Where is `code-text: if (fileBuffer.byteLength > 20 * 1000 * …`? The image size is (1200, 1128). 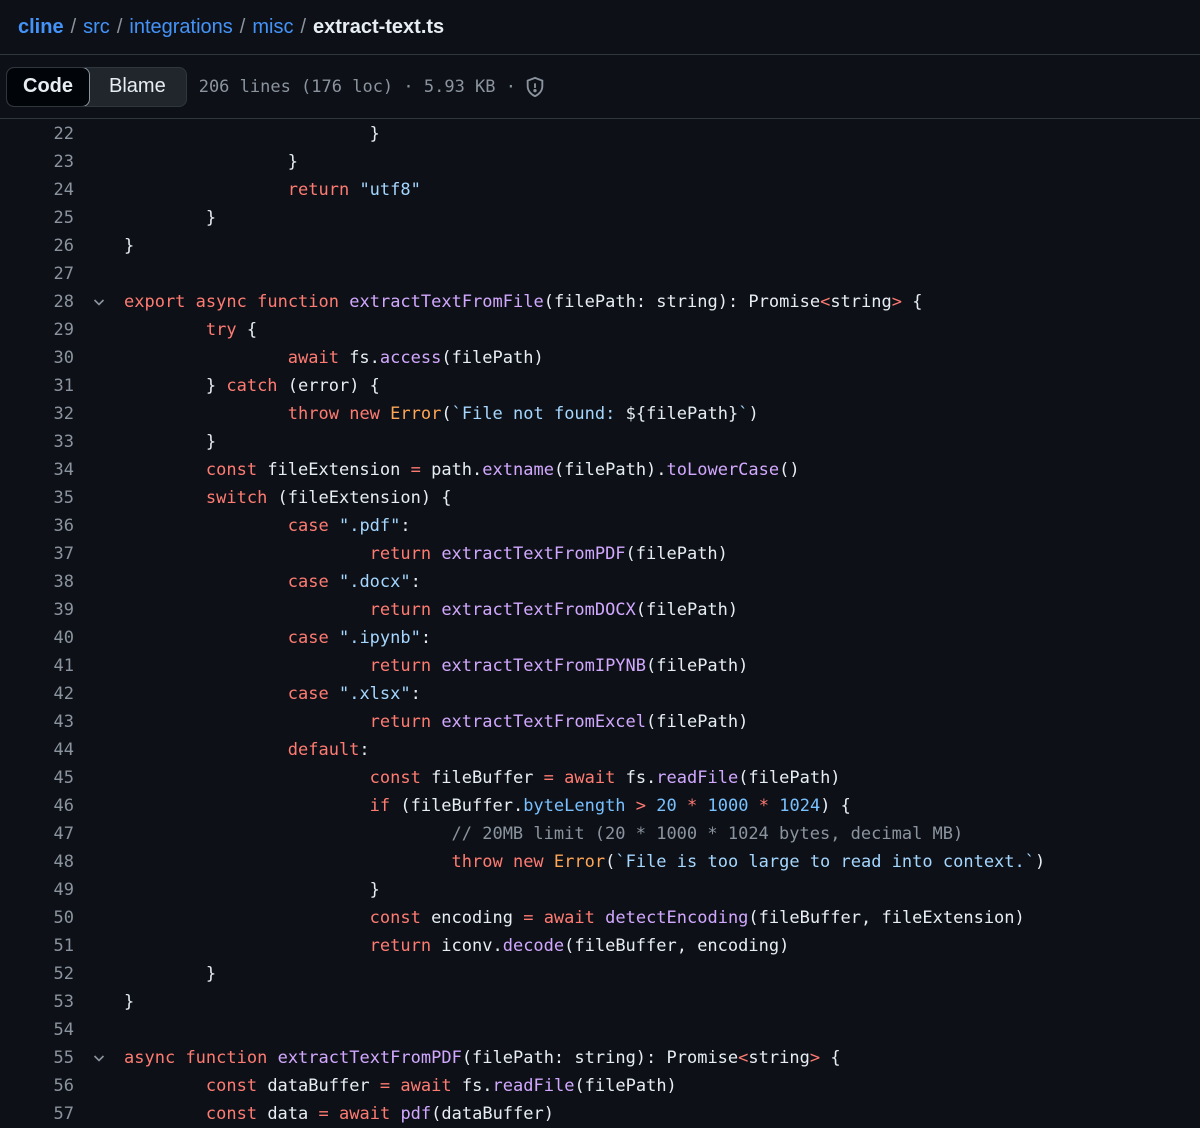 code-text: if (fileBuffer.byteLength > 20 * 1000 * … is located at coordinates (487, 806).